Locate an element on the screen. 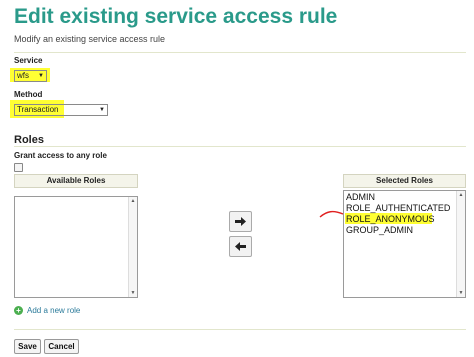  page-subtitle: Modify an existing service access rule is located at coordinates (90, 39).